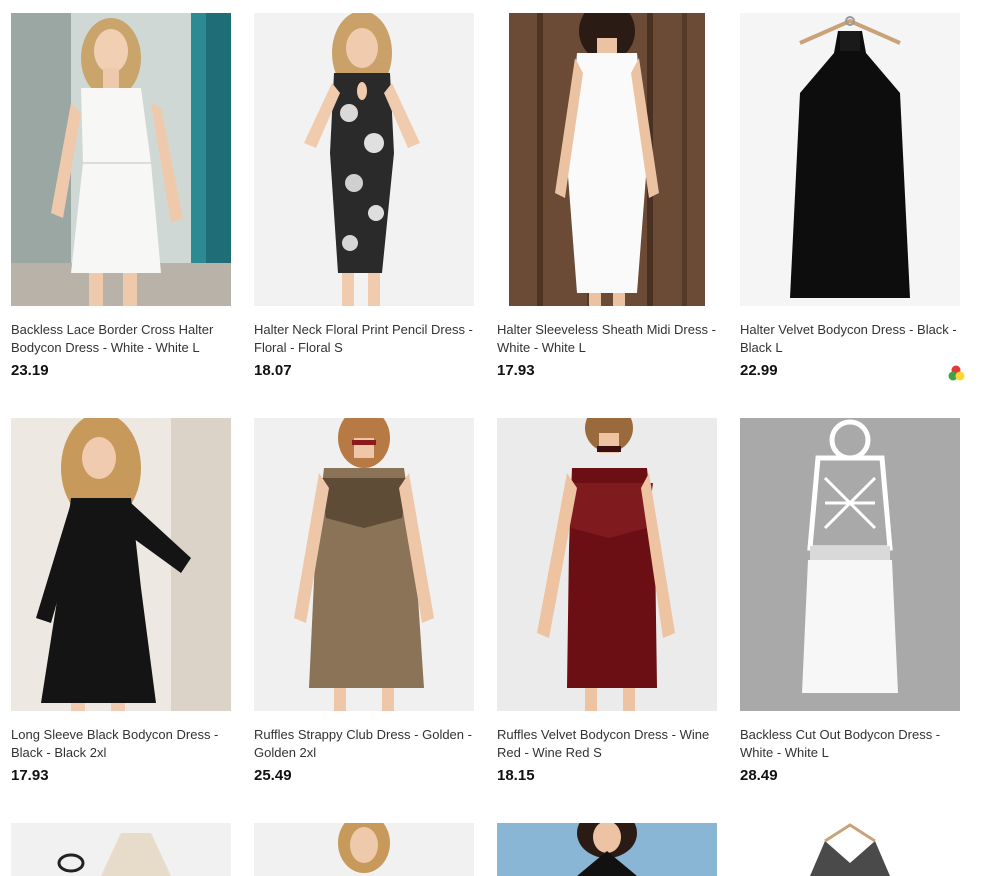 The image size is (1003, 876). Describe the element at coordinates (273, 370) in the screenshot. I see `product-price: 18.07` at that location.